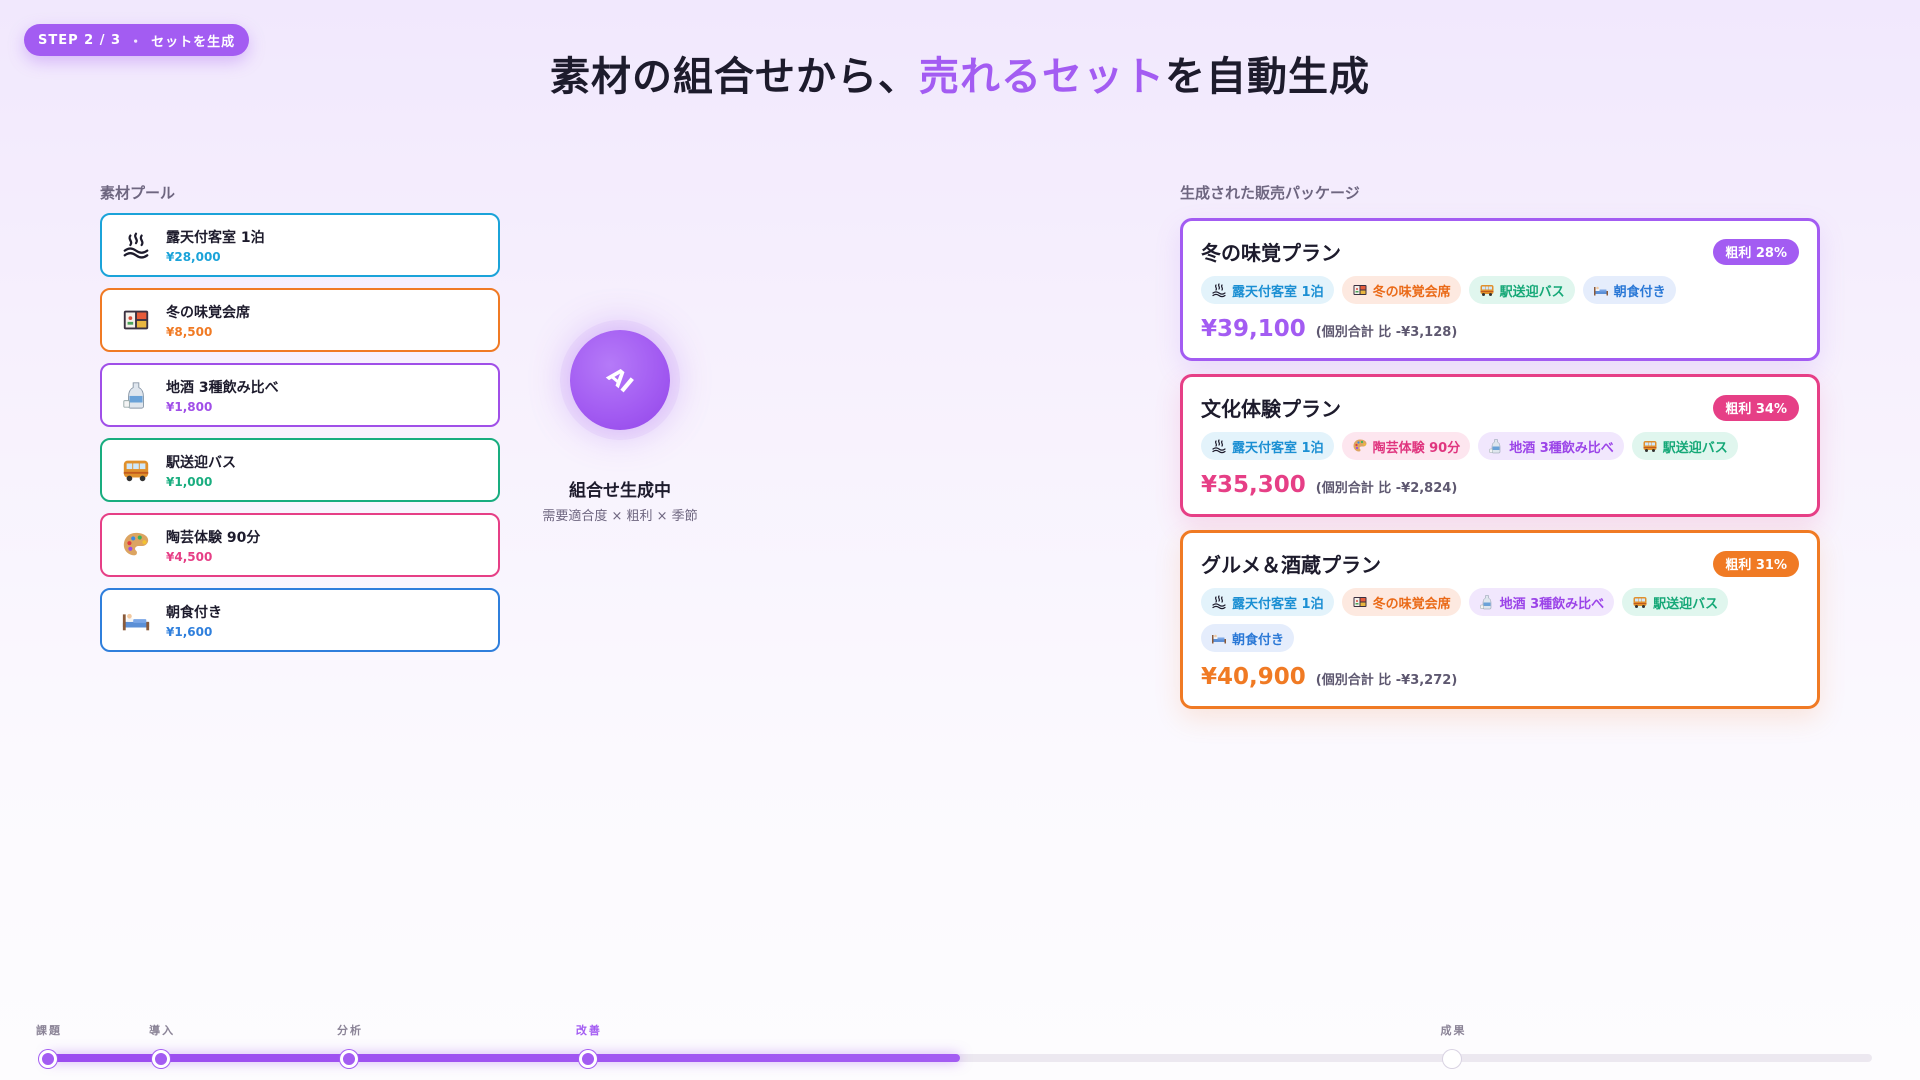 The image size is (1920, 1080). Describe the element at coordinates (1453, 1030) in the screenshot. I see `milestone-label: 成果` at that location.